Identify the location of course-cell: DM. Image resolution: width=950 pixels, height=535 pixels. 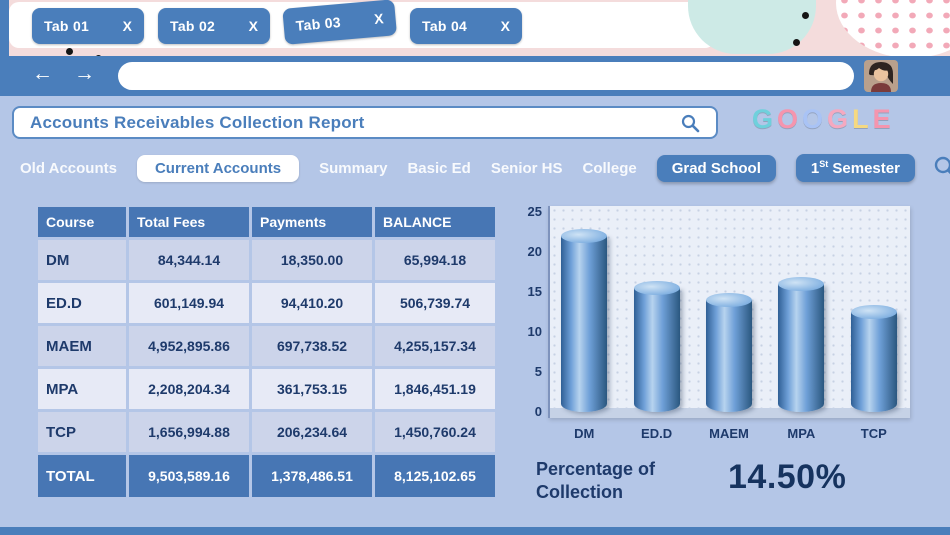
(82, 260).